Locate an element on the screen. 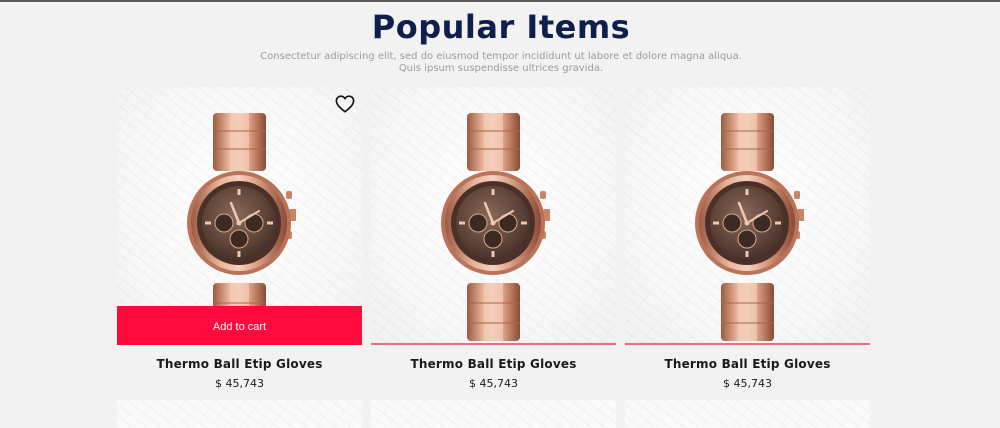 This screenshot has width=1000, height=428. add-to-cart-button: Add to cart is located at coordinates (239, 325).